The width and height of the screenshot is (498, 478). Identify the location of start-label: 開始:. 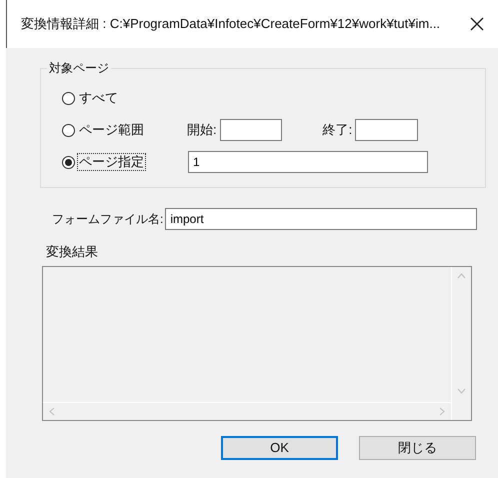
(202, 130).